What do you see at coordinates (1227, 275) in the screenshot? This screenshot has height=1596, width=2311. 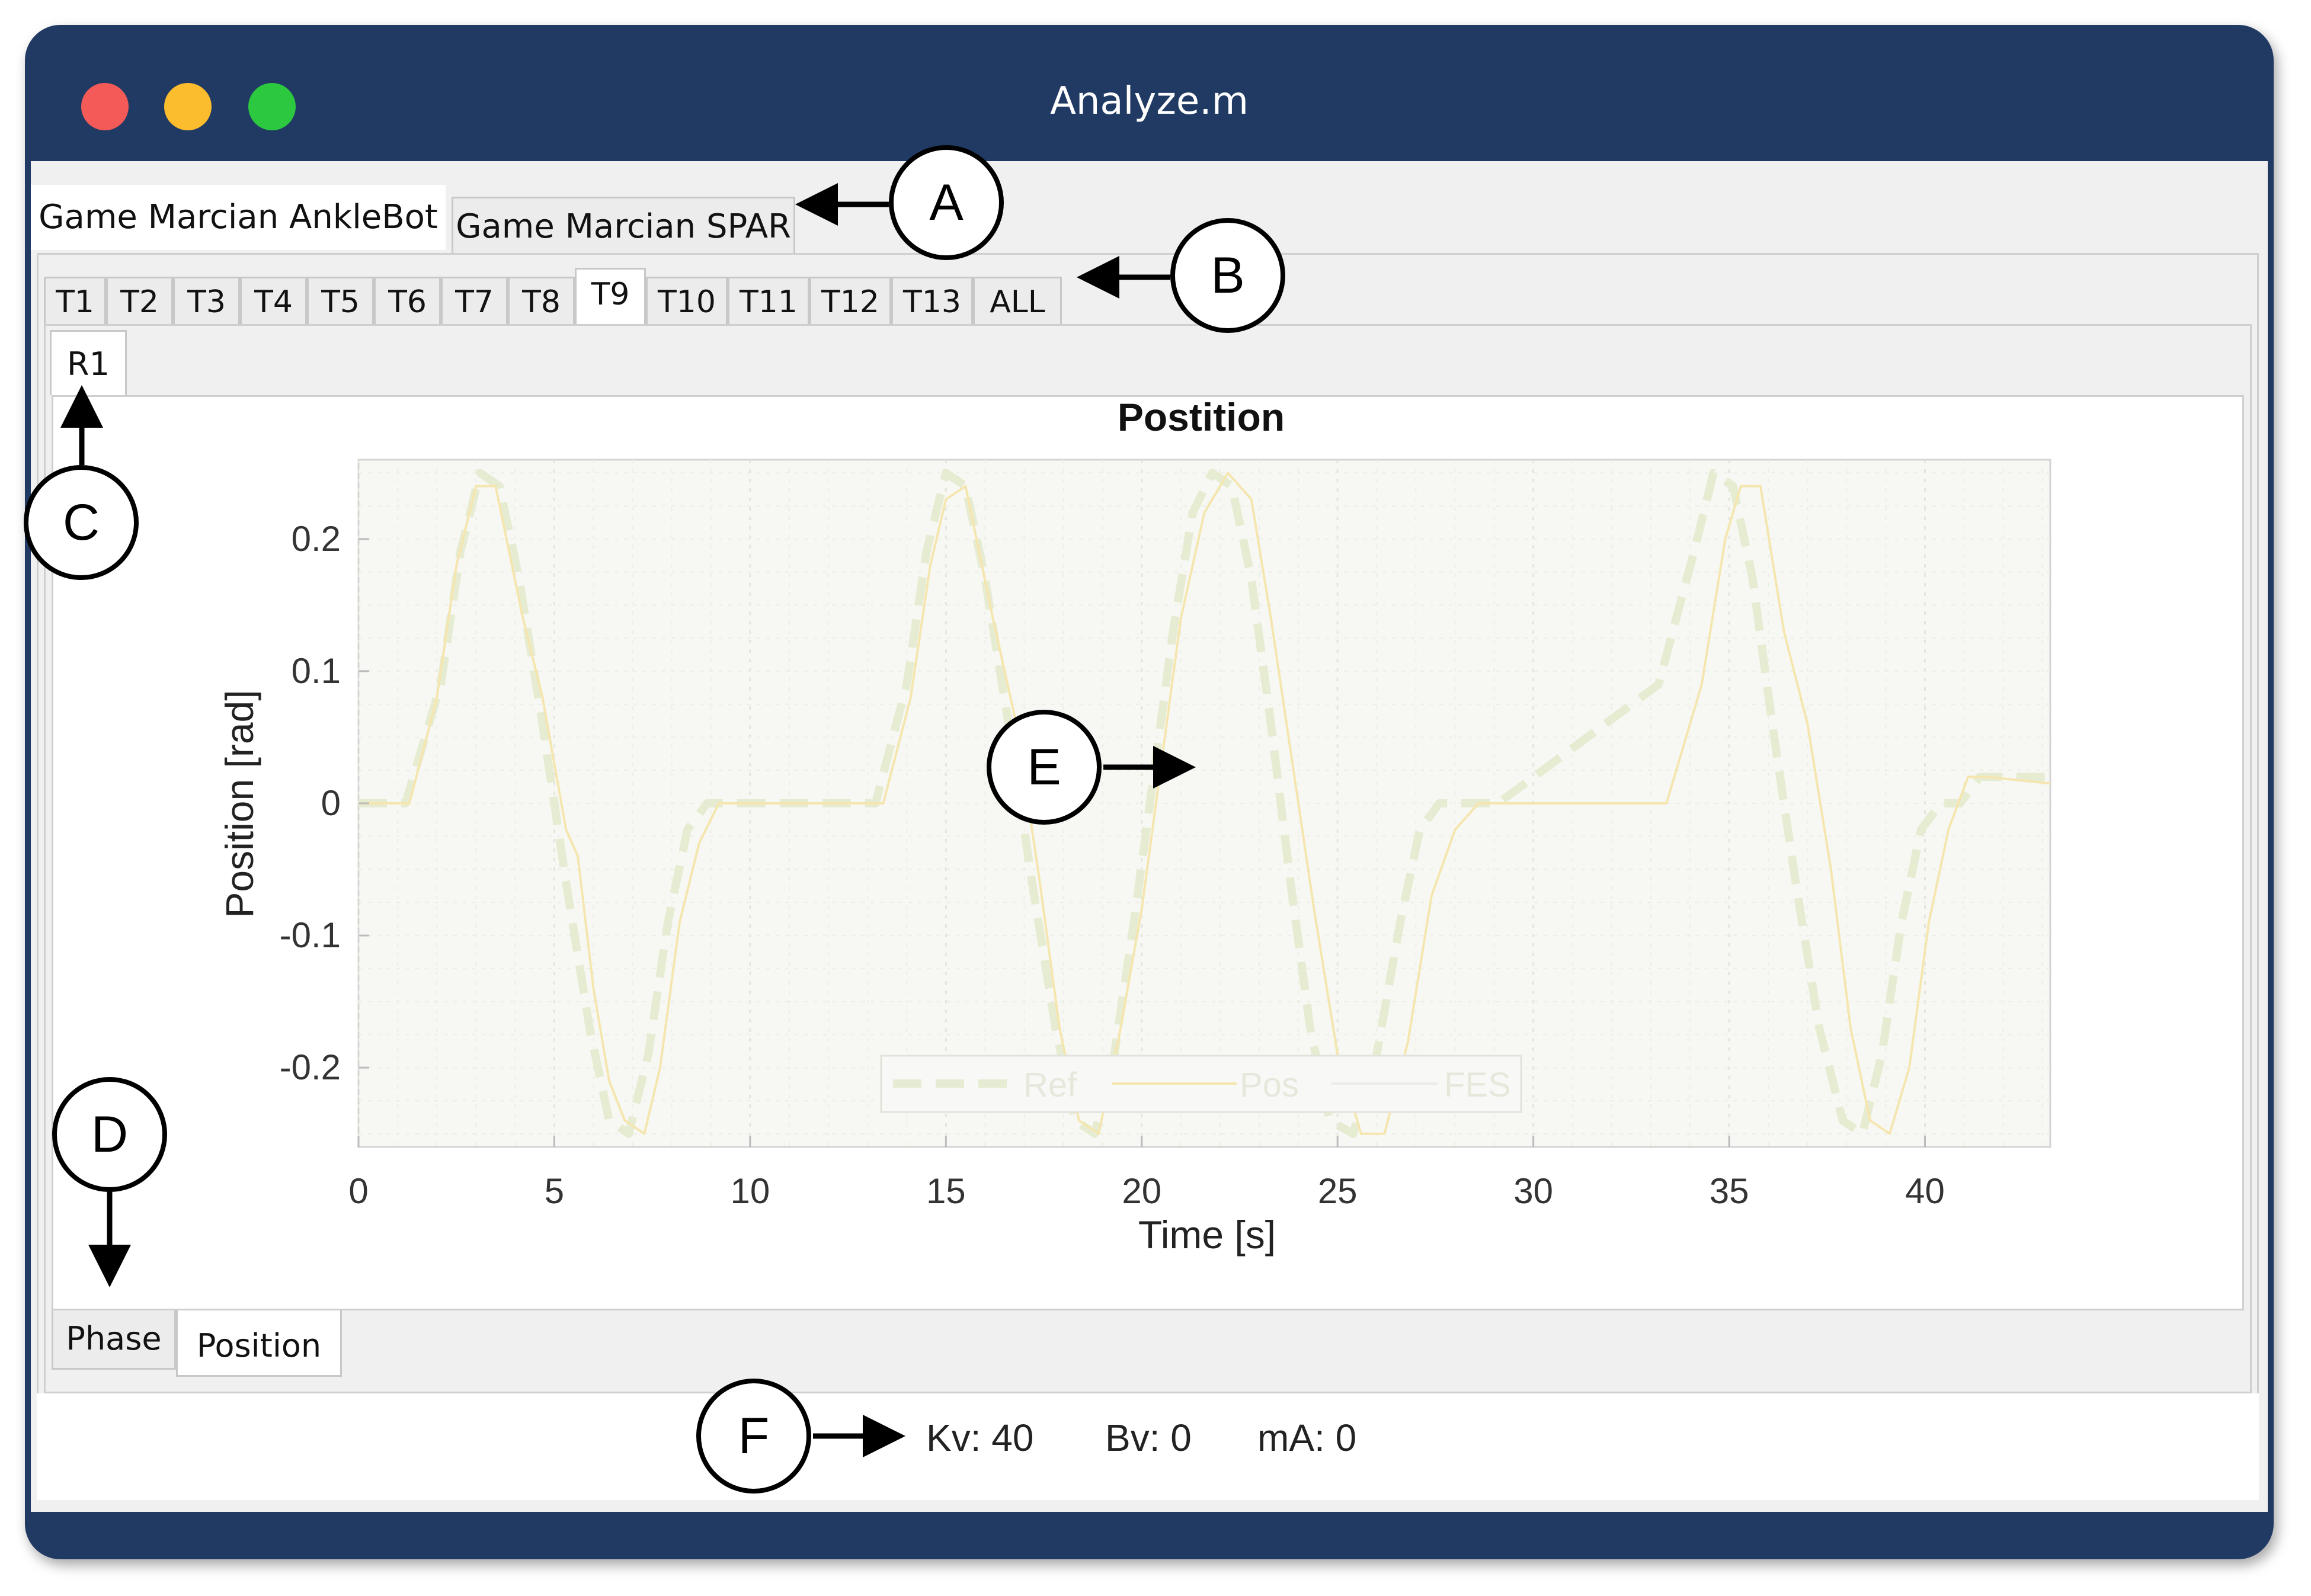 I see `callout-b: B` at bounding box center [1227, 275].